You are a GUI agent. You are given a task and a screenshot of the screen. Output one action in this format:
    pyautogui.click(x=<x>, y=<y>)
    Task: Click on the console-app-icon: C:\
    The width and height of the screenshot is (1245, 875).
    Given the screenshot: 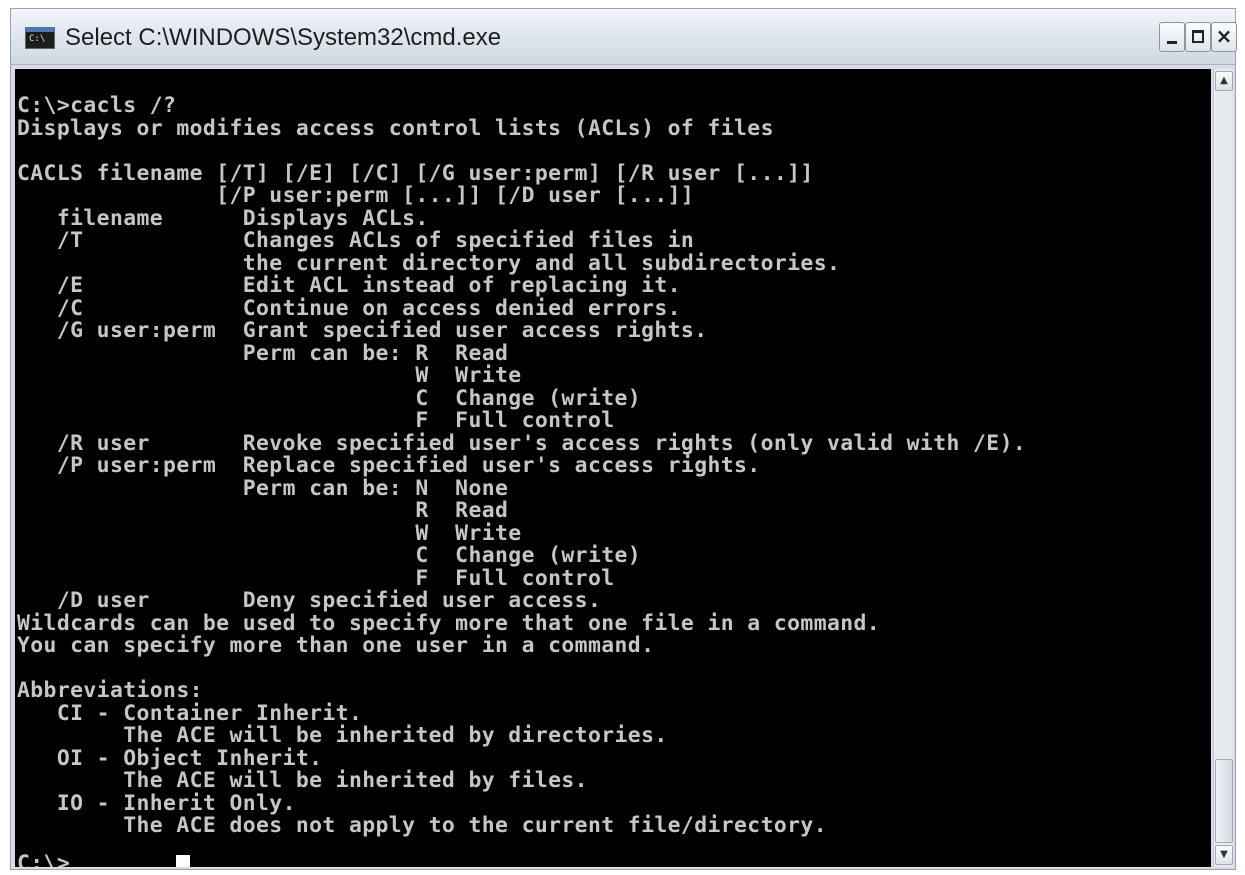 What is the action you would take?
    pyautogui.click(x=40, y=38)
    